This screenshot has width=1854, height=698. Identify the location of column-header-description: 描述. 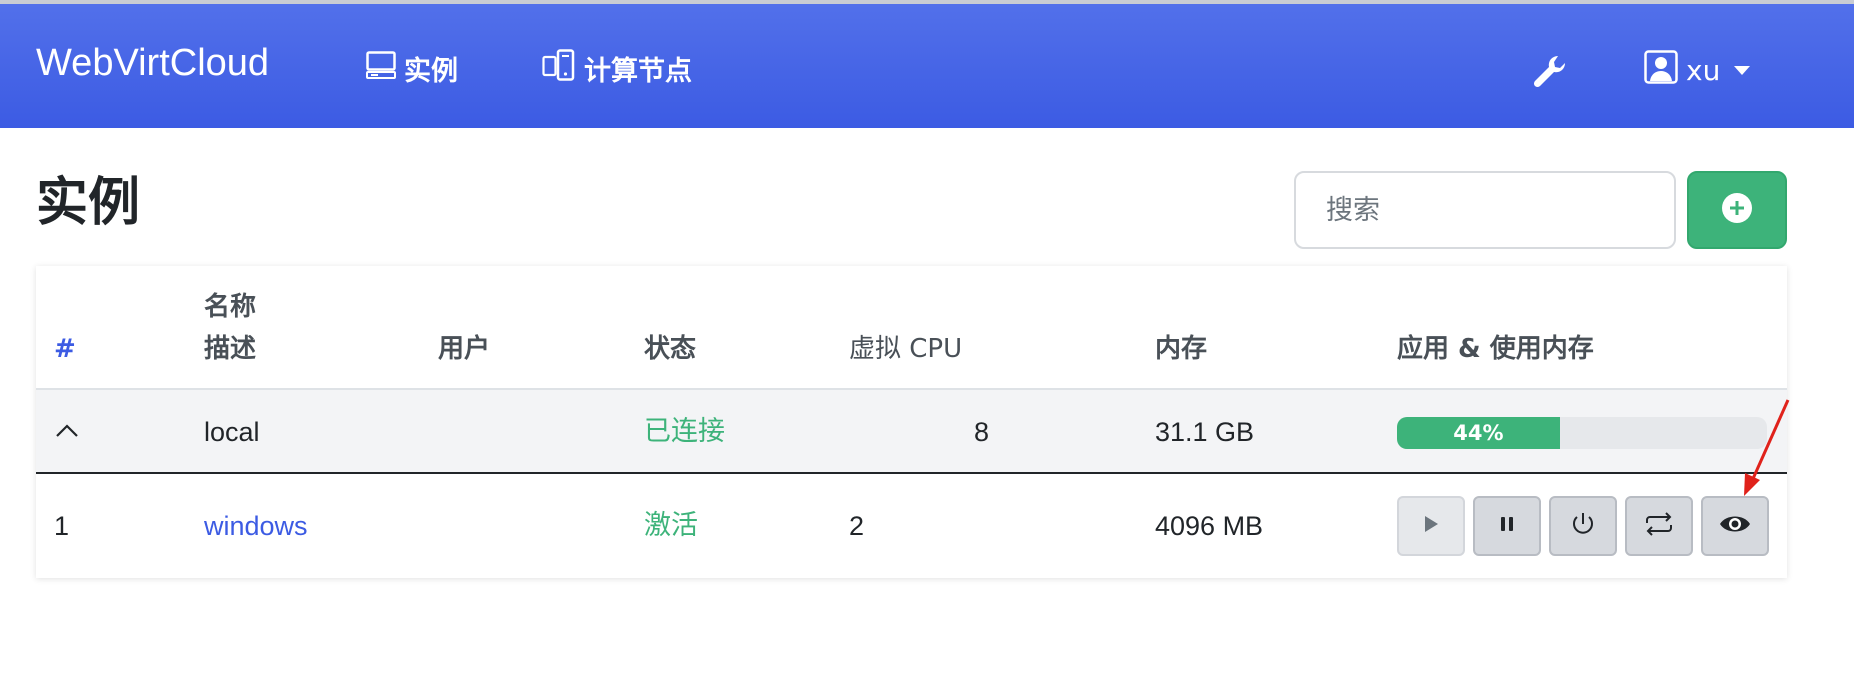
(230, 349).